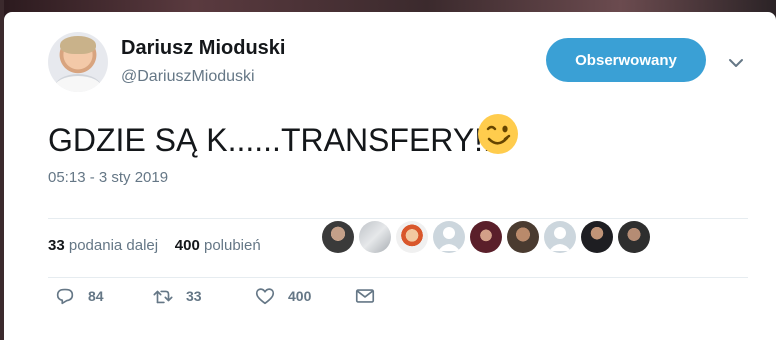  I want to click on reply-button: 84, so click(79, 296).